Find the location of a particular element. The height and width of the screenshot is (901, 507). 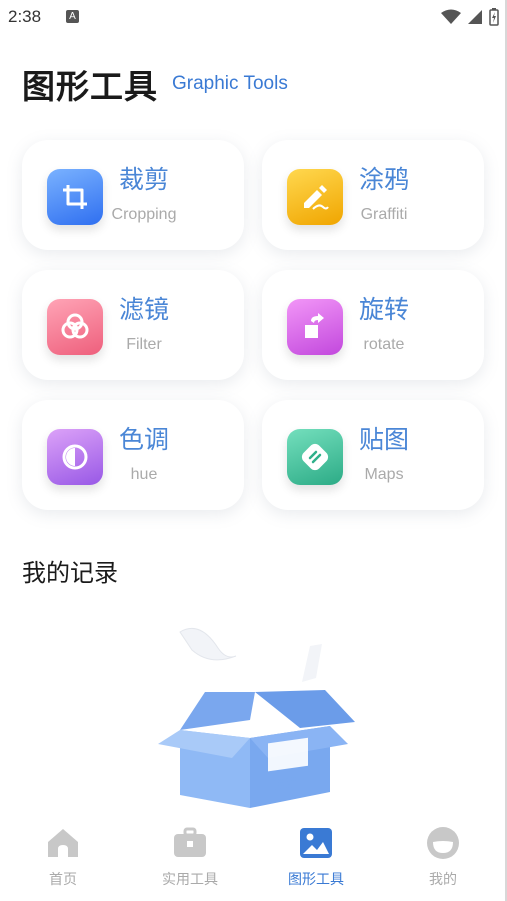

home-icon is located at coordinates (63, 843).